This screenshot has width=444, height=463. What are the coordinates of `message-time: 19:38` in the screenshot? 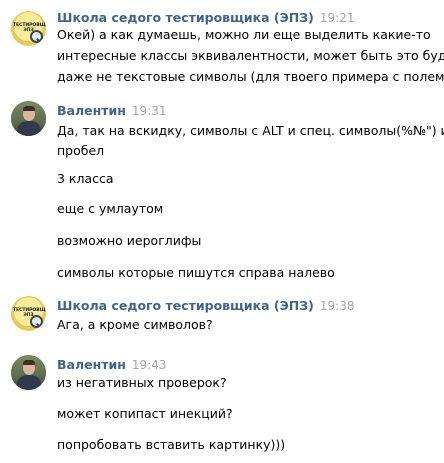 It's located at (337, 306).